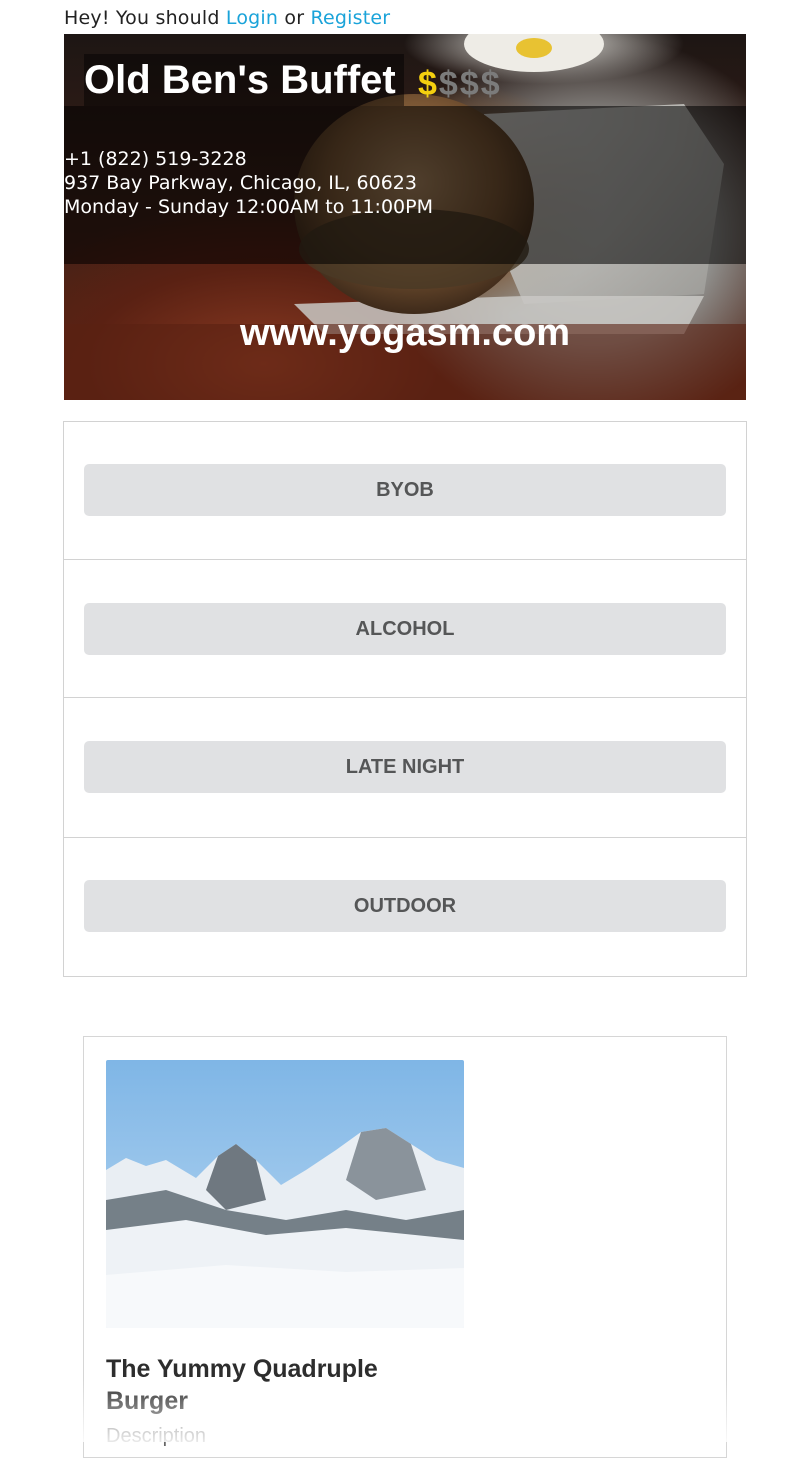  I want to click on feature-late-night-button: LATE NIGHT, so click(405, 767).